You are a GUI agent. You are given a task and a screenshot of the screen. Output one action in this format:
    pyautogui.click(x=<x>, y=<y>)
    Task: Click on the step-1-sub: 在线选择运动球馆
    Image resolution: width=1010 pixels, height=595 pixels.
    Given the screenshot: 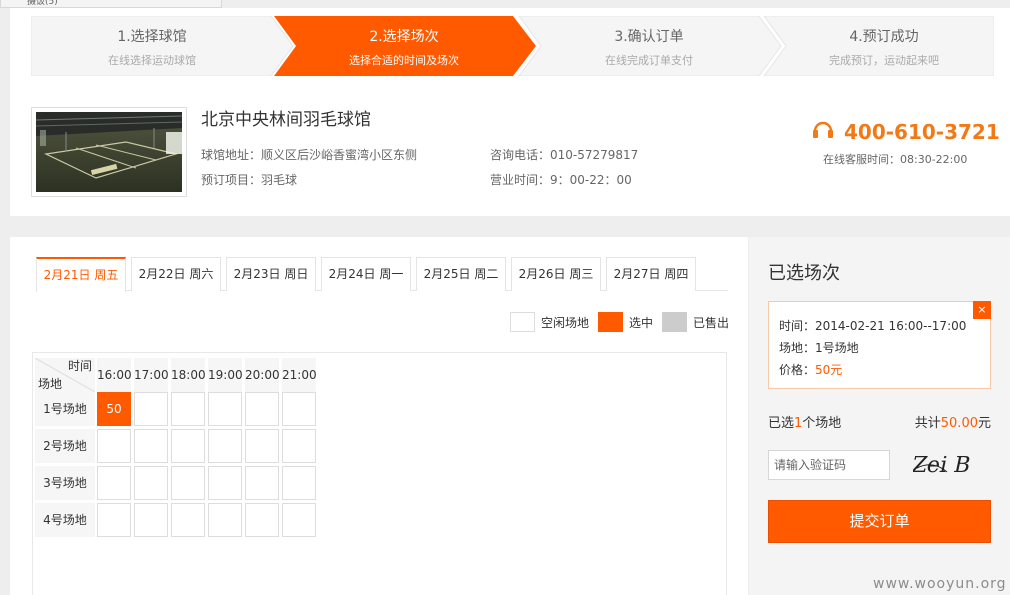 What is the action you would take?
    pyautogui.click(x=152, y=60)
    